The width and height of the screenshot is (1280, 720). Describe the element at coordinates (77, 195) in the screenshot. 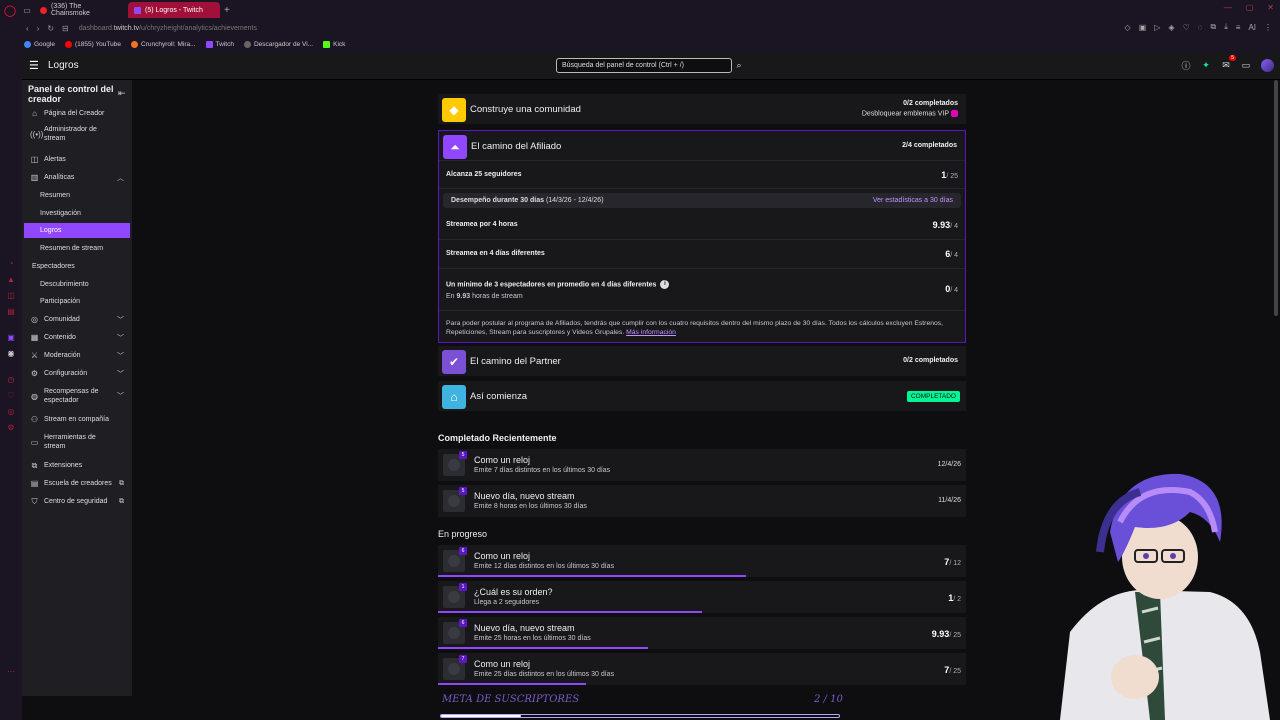

I see `sidebar-item-resumen: Resumen` at that location.